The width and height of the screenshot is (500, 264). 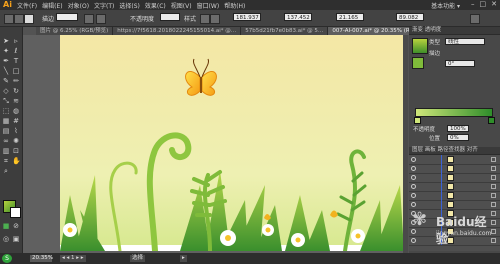 I want to click on gradient-stop-right, so click(x=491, y=120).